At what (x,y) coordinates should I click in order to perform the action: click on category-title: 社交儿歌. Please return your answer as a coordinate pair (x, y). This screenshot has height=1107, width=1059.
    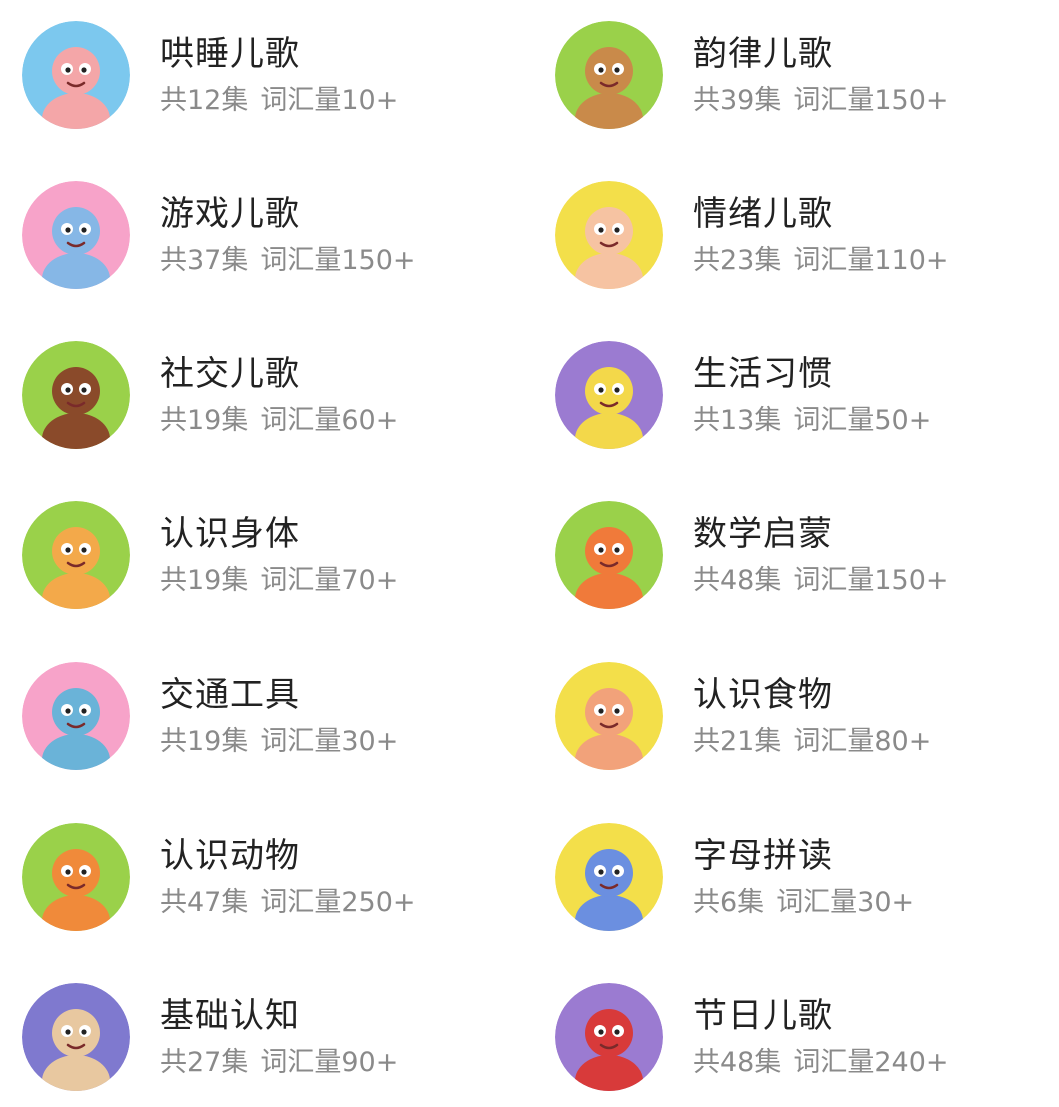
    Looking at the image, I should click on (230, 374).